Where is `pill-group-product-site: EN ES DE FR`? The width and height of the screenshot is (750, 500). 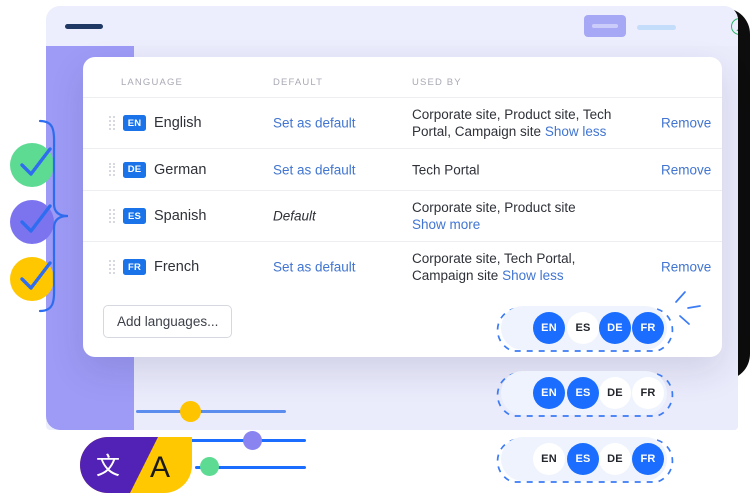 pill-group-product-site: EN ES DE FR is located at coordinates (584, 393).